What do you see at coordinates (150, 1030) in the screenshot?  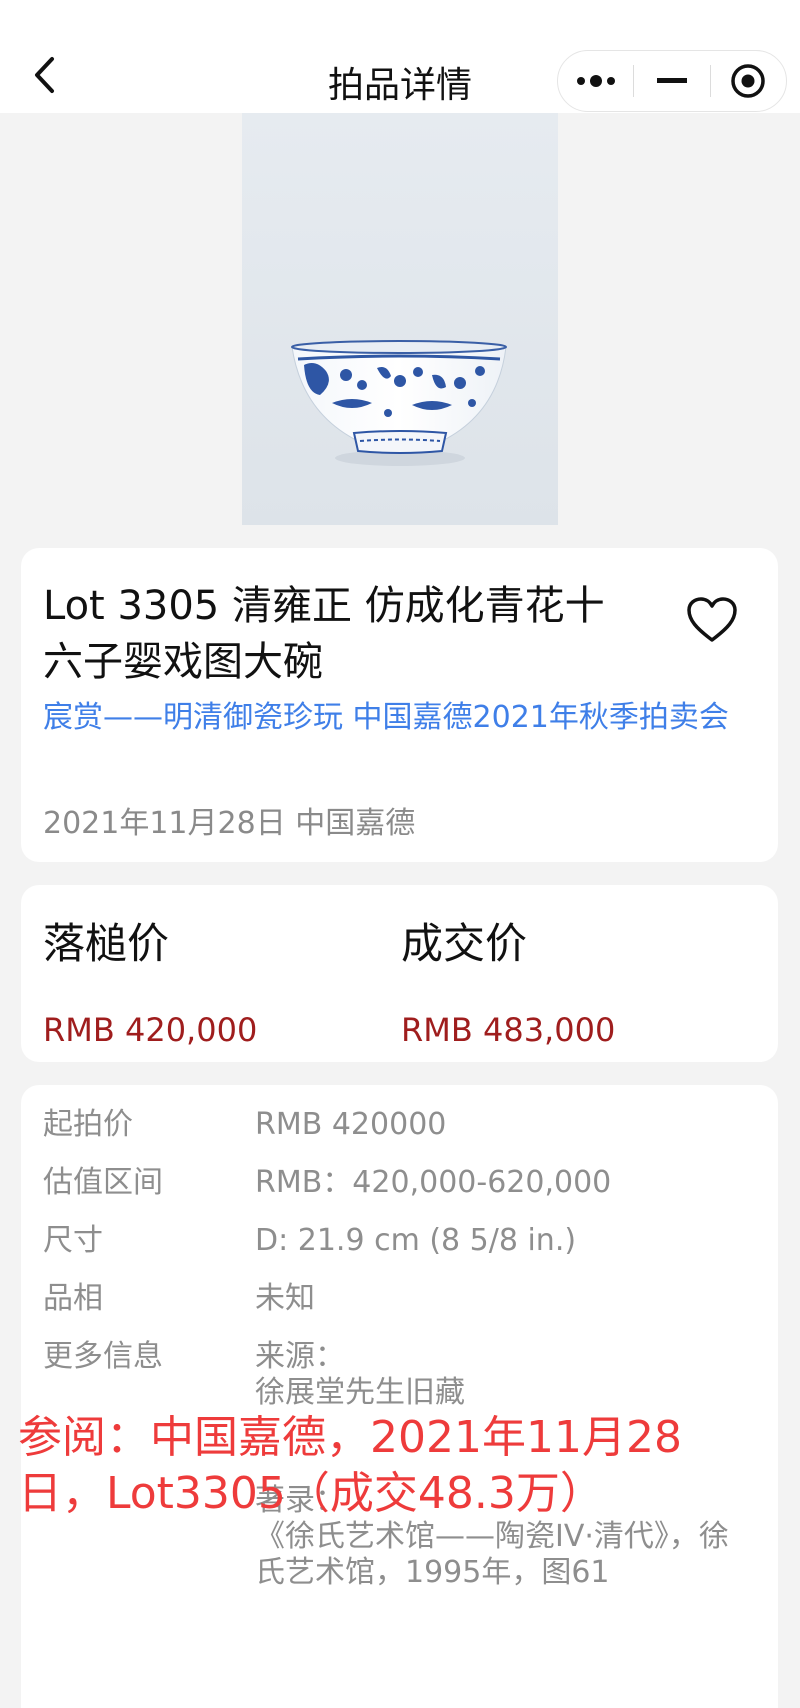 I see `hammer-price-value: RMB 420,000` at bounding box center [150, 1030].